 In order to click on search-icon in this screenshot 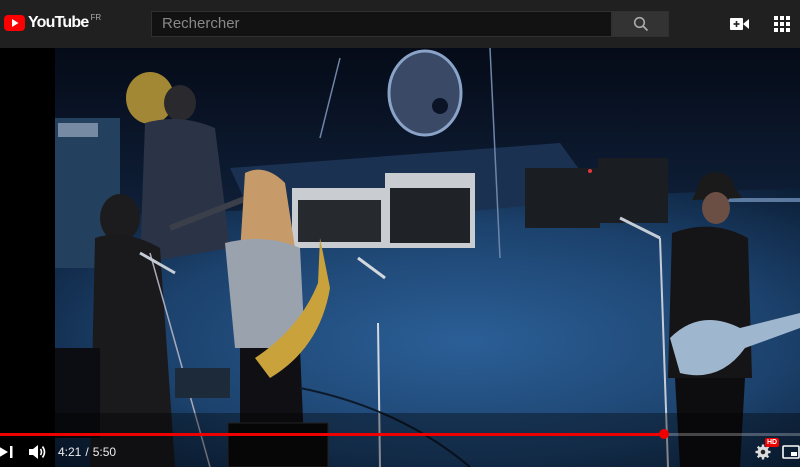, I will do `click(640, 24)`.